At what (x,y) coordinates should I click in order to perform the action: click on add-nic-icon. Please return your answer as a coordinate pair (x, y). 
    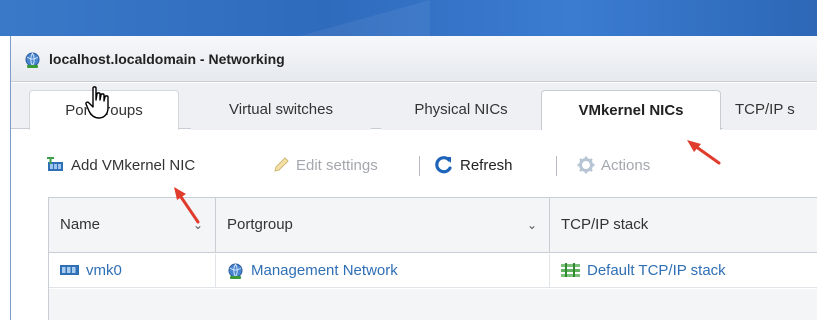
    Looking at the image, I should click on (55, 164).